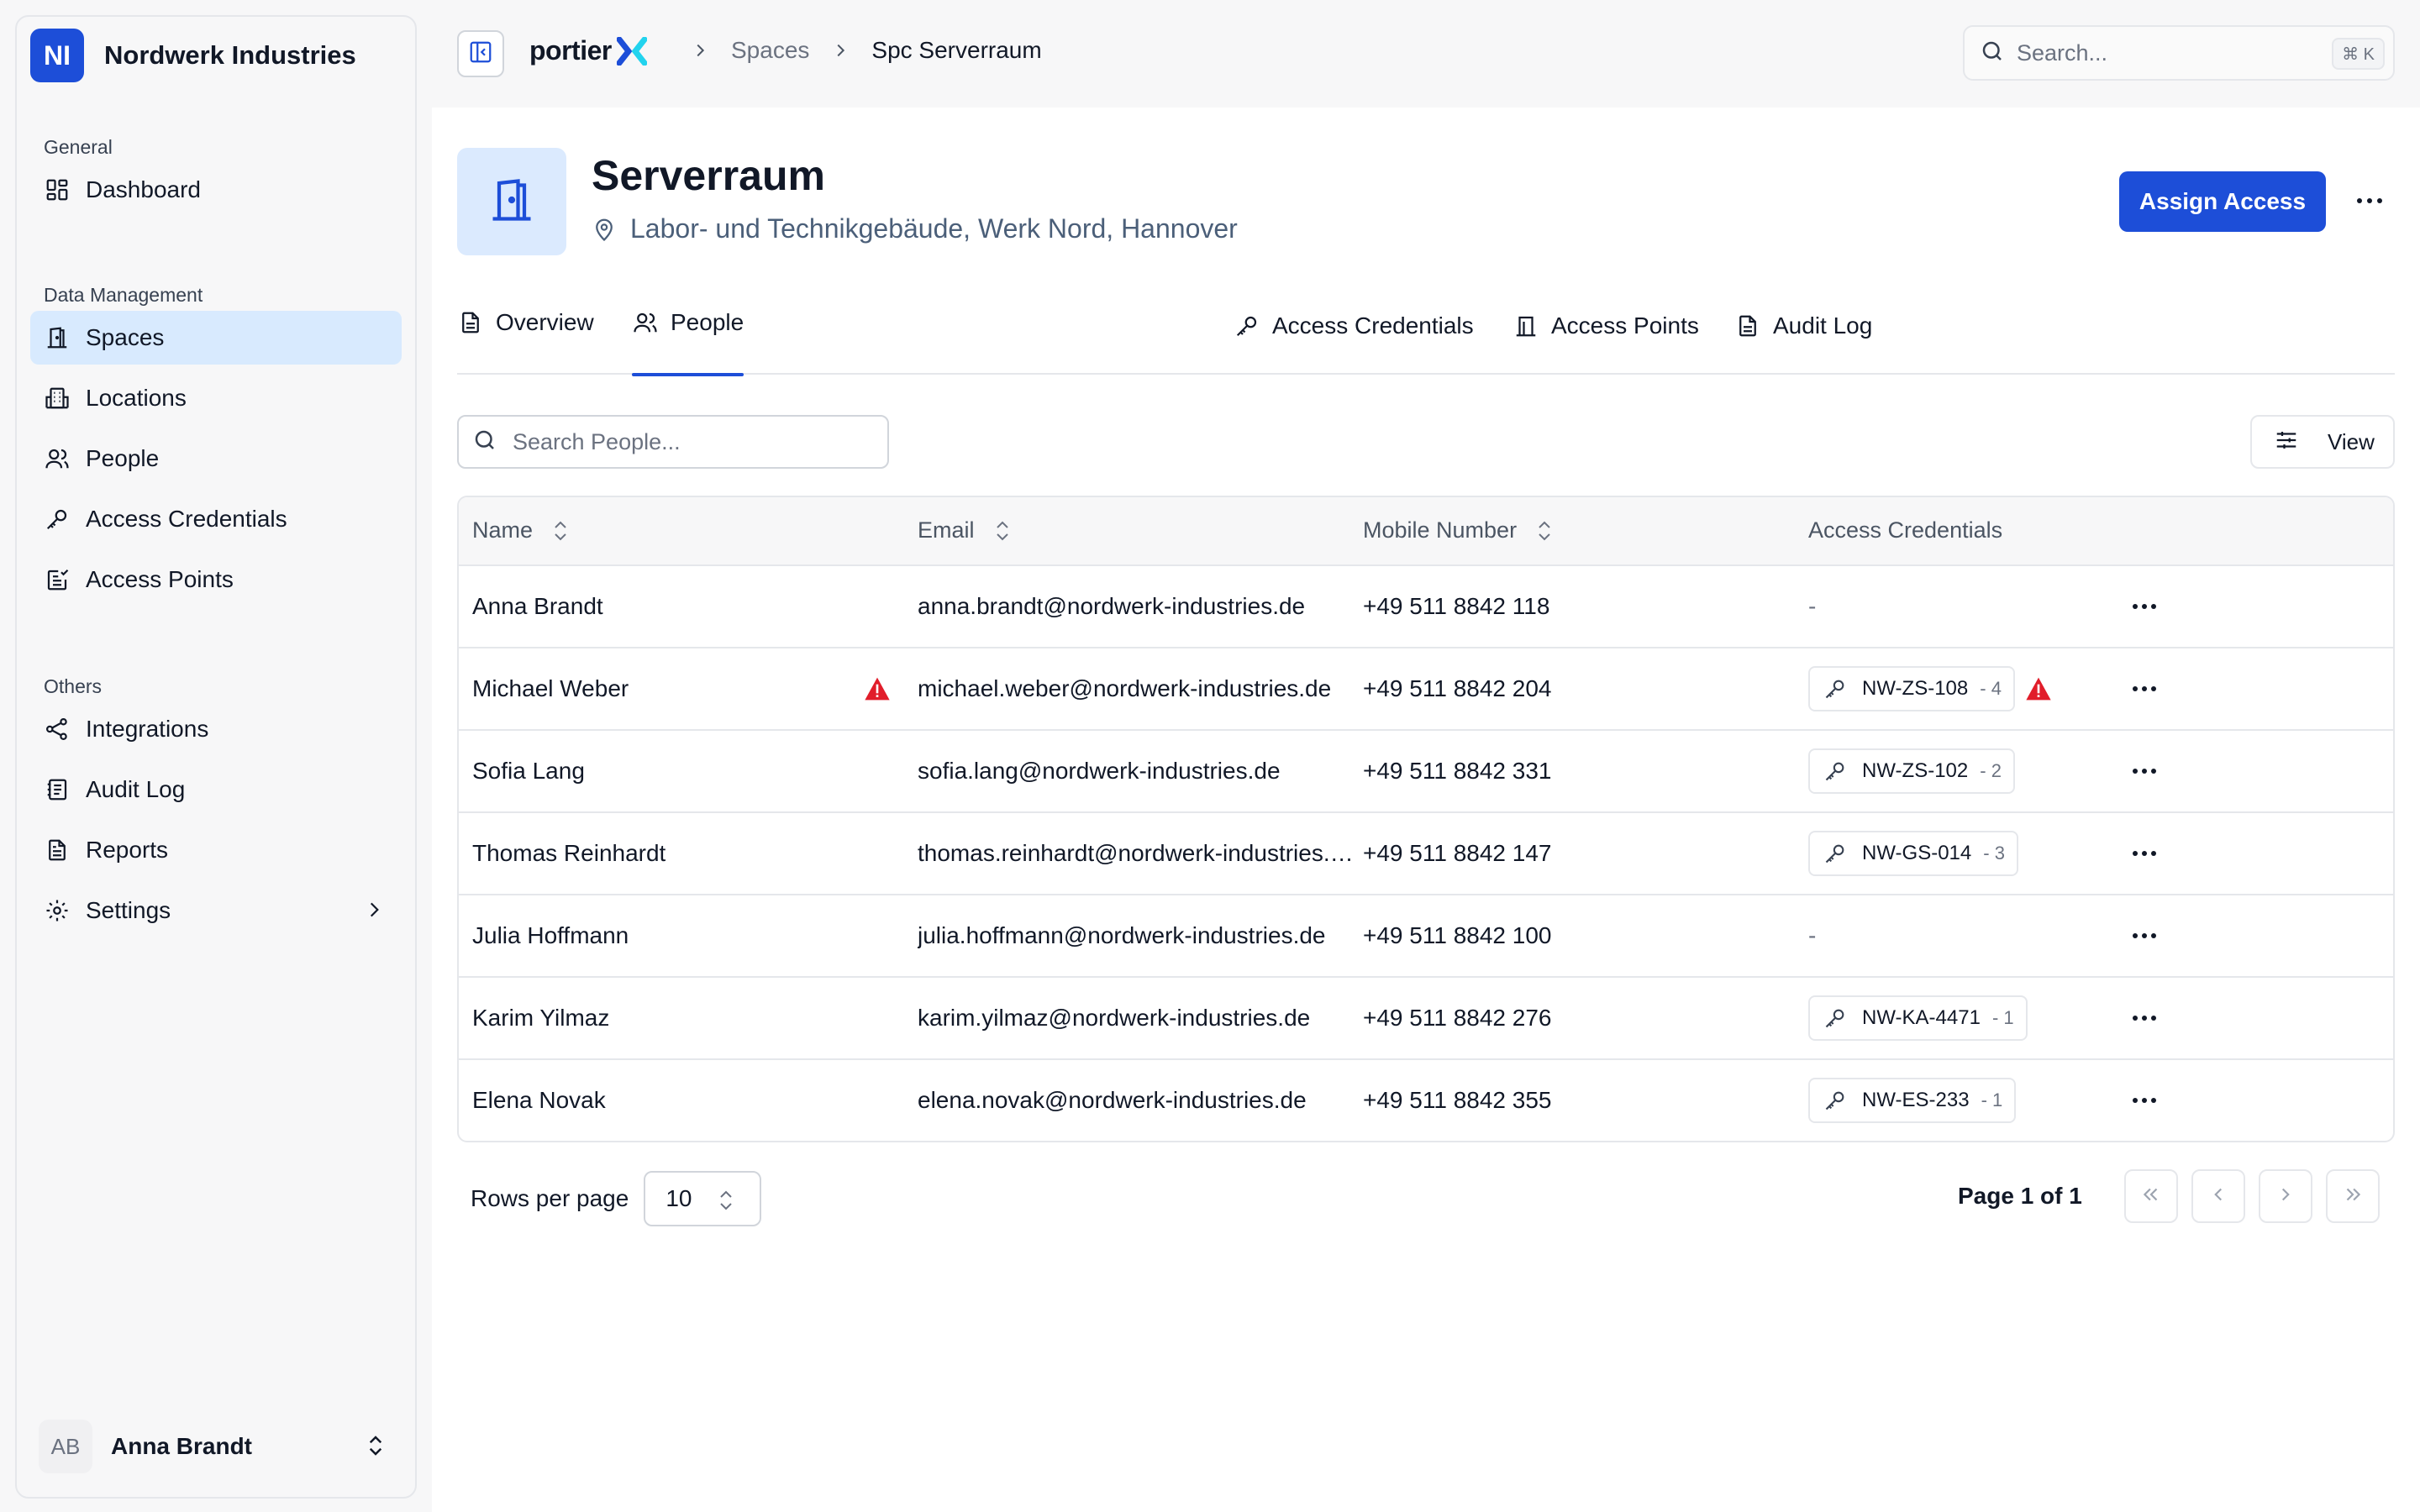 Image resolution: width=2420 pixels, height=1512 pixels. I want to click on cell-name: Thomas Reinhardt, so click(569, 853).